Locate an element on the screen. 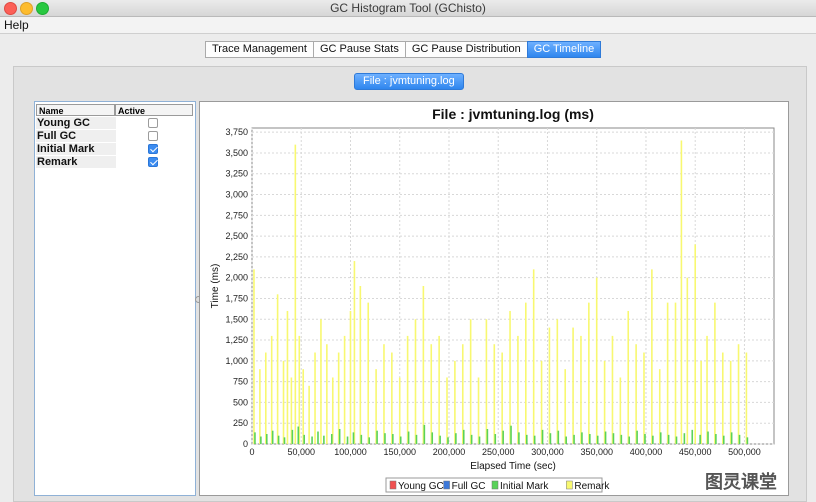 The image size is (816, 502). menu-help: Help is located at coordinates (16, 25).